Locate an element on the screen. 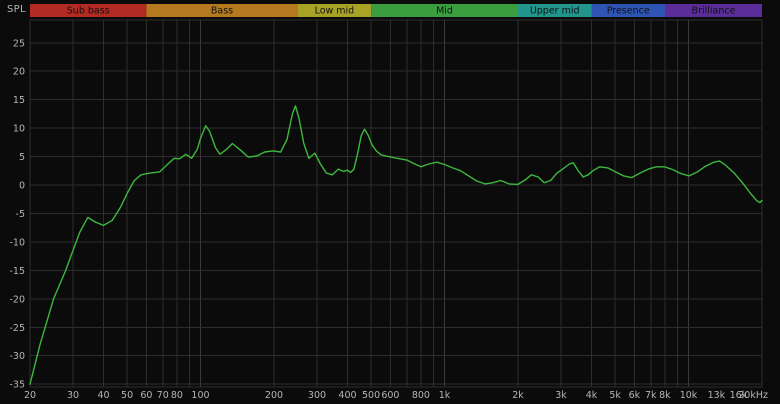  x-axis-label: 8k is located at coordinates (665, 395).